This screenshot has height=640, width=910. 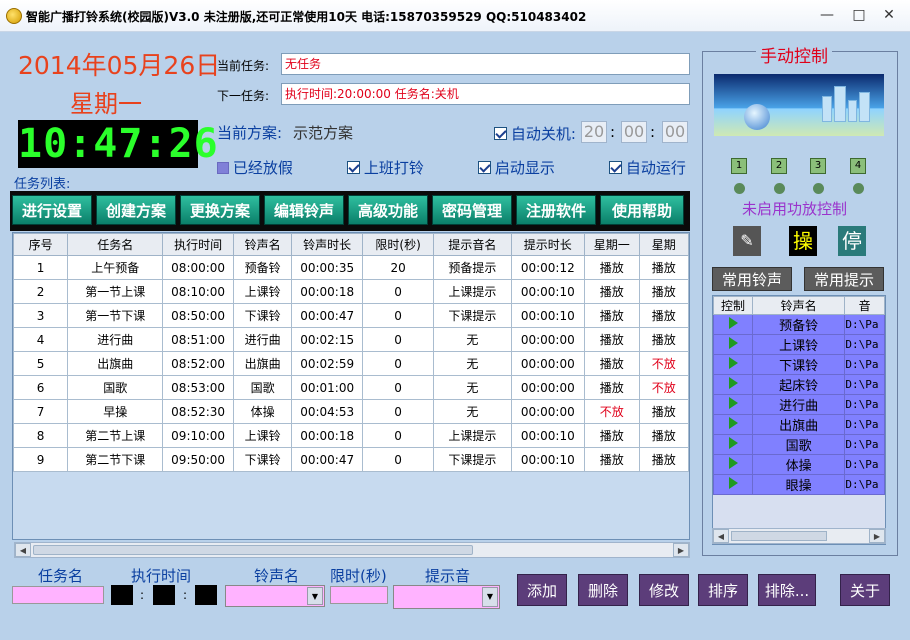 I want to click on startup-show-checkbox, so click(x=484, y=167).